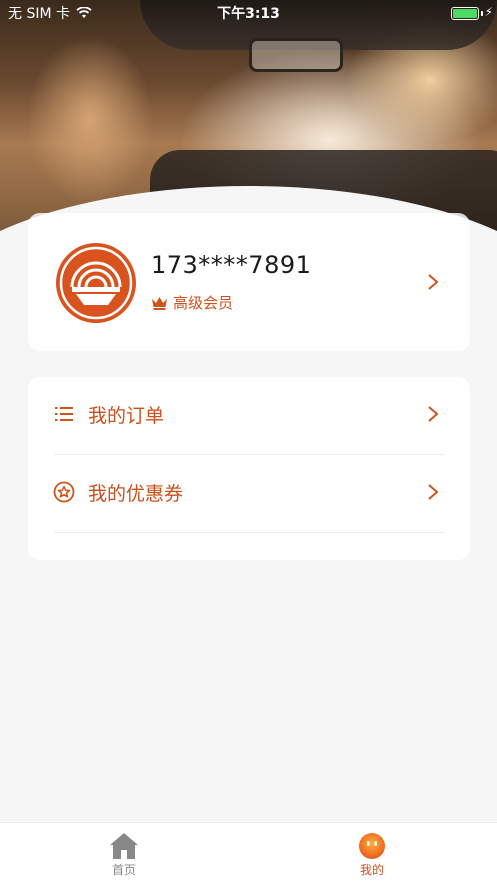  I want to click on crown-icon, so click(159, 303).